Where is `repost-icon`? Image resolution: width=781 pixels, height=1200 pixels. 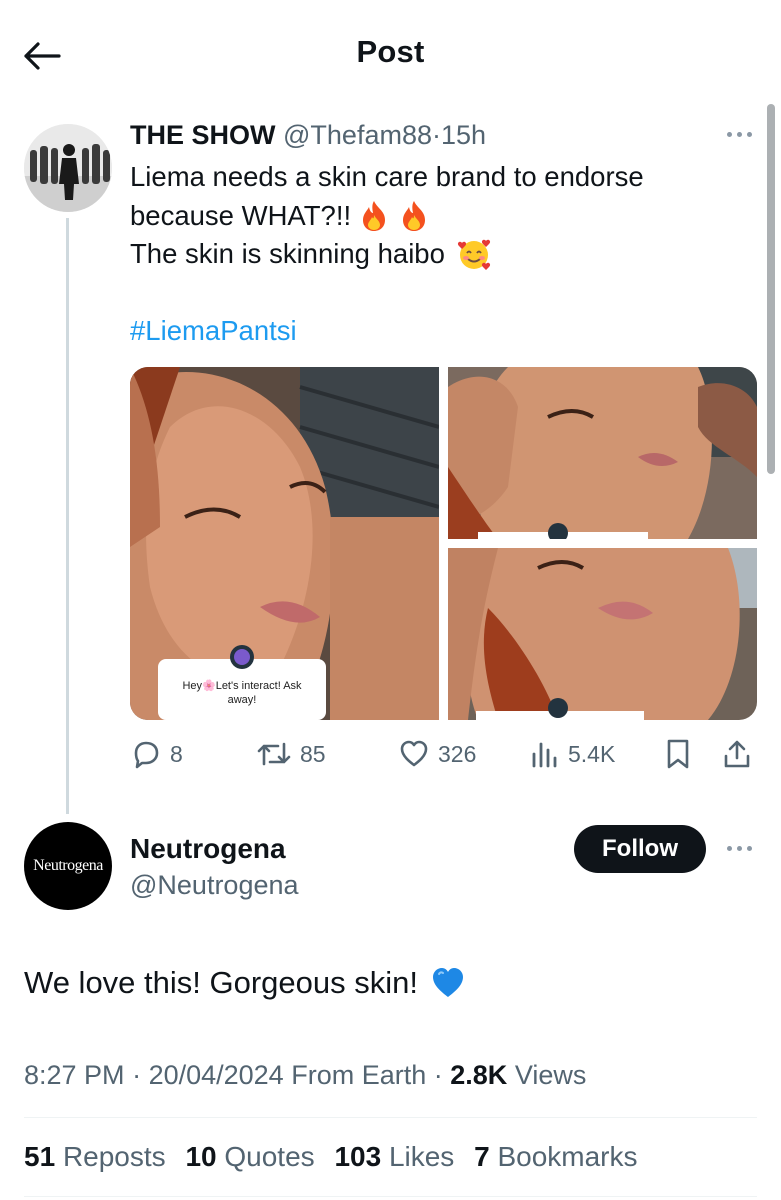
repost-icon is located at coordinates (274, 754).